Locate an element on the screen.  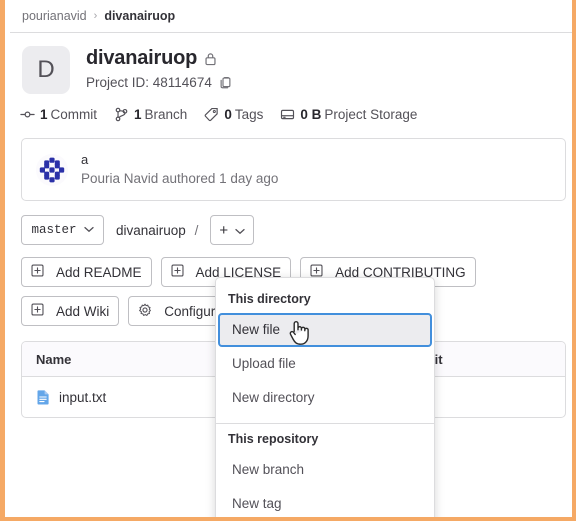
stat-tags: 0 Tags is located at coordinates (233, 114).